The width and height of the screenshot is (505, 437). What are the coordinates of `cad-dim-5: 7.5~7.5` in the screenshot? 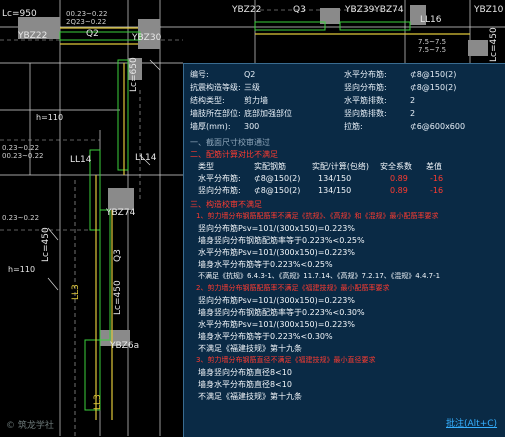 It's located at (432, 42).